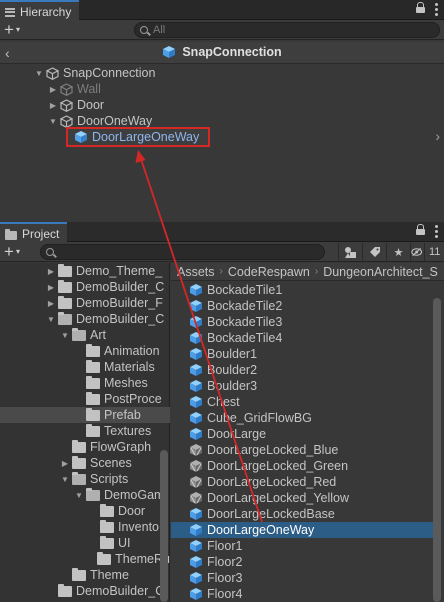  I want to click on asset-list-item: DoorLargeLocked_Green, so click(302, 466).